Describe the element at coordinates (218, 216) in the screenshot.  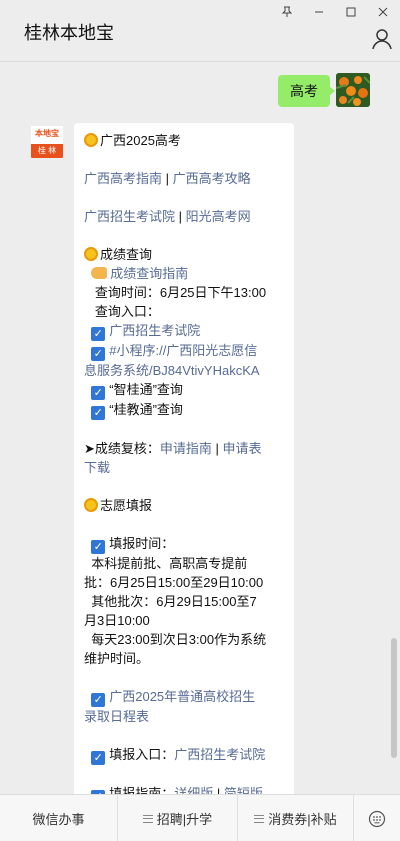
I see `link-sunshine-gaokao: 阳光高考网` at that location.